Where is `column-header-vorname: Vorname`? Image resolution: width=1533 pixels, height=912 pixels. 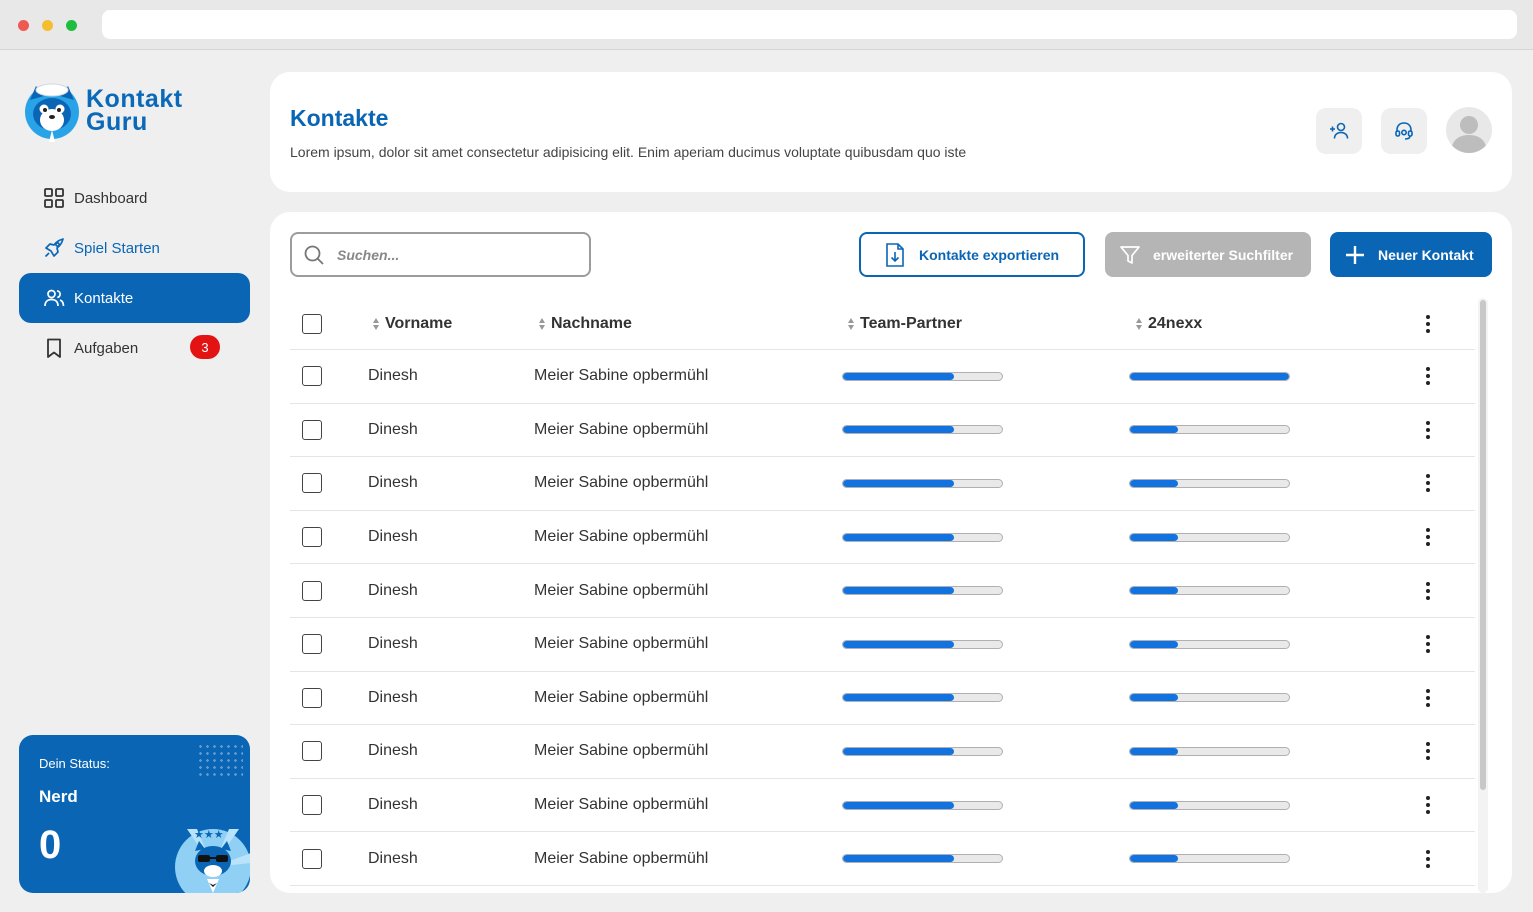
column-header-vorname: Vorname is located at coordinates (412, 323).